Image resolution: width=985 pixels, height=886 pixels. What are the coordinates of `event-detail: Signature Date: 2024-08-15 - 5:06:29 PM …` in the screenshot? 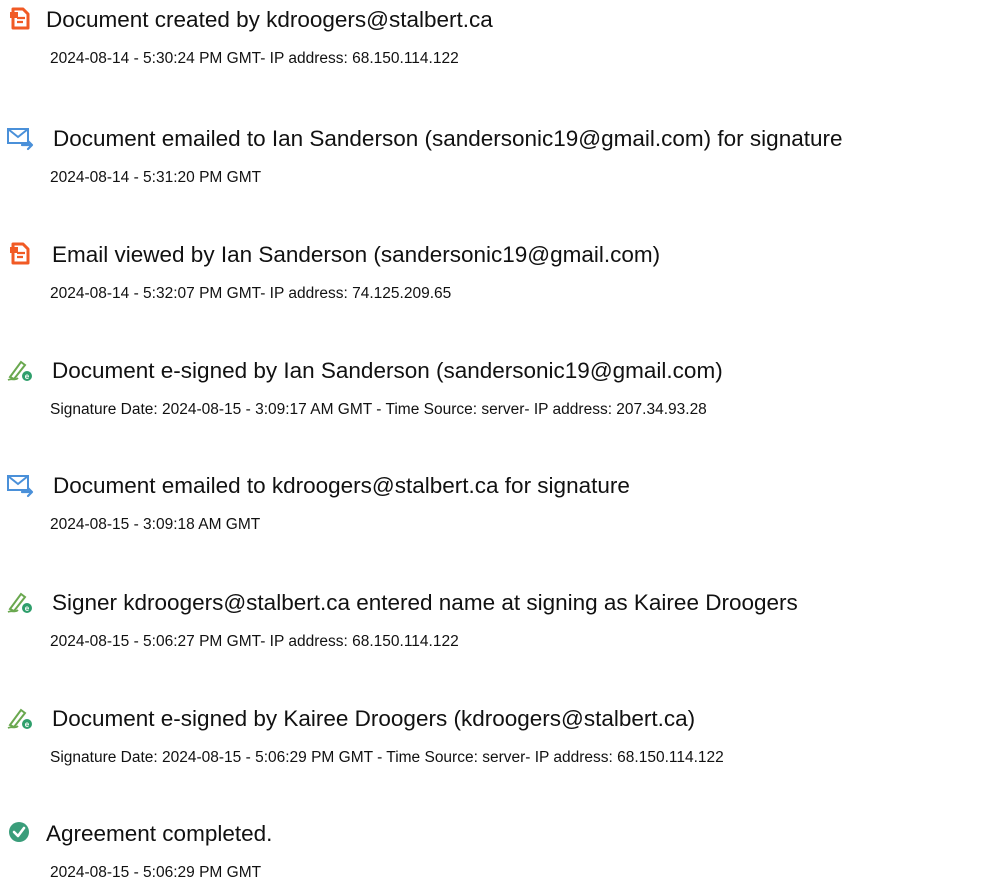 It's located at (387, 757).